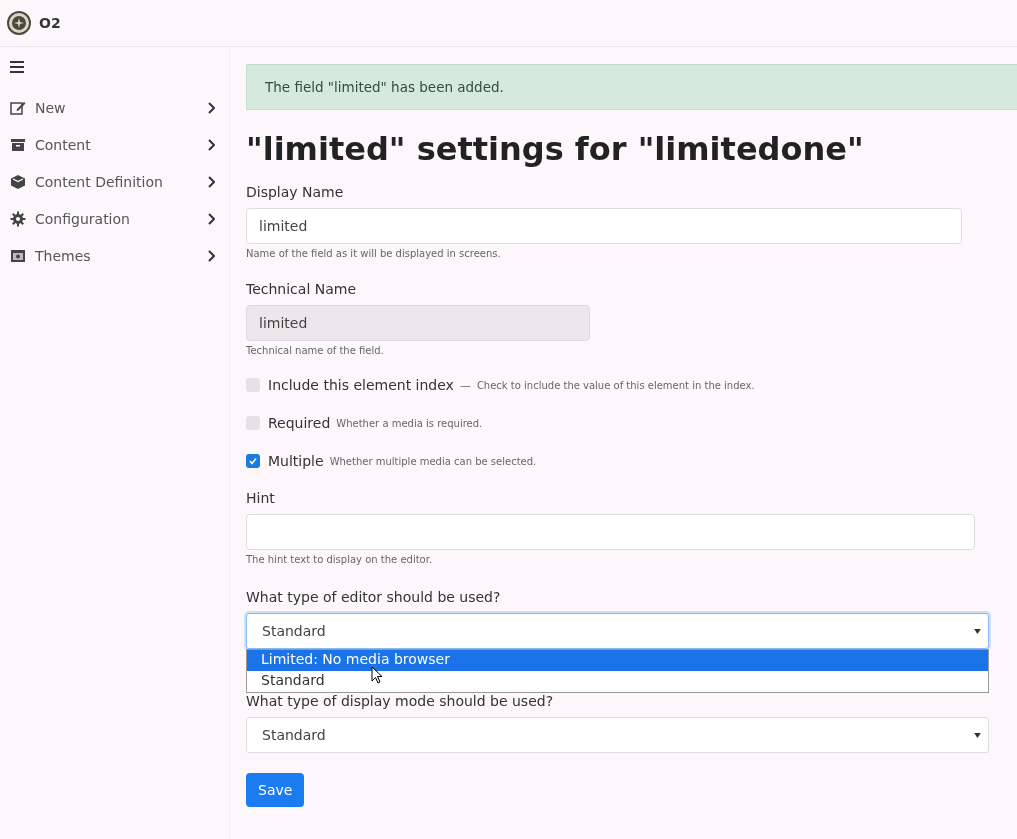  I want to click on sidebar-item: Content, so click(119, 144).